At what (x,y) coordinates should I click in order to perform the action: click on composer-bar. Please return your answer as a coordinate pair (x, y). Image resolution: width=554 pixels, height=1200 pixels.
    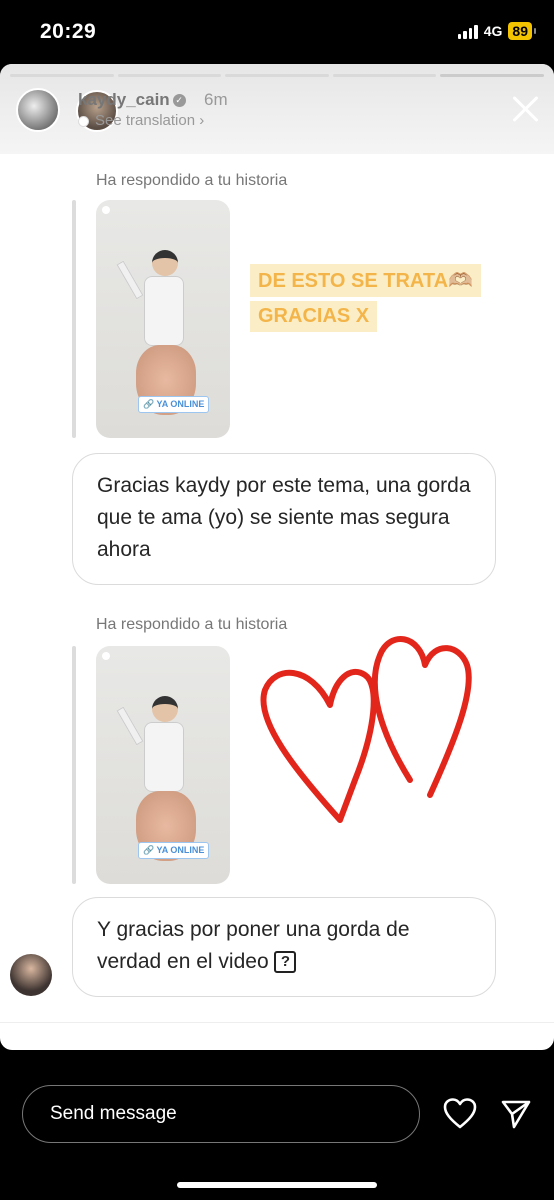
    Looking at the image, I should click on (277, 1125).